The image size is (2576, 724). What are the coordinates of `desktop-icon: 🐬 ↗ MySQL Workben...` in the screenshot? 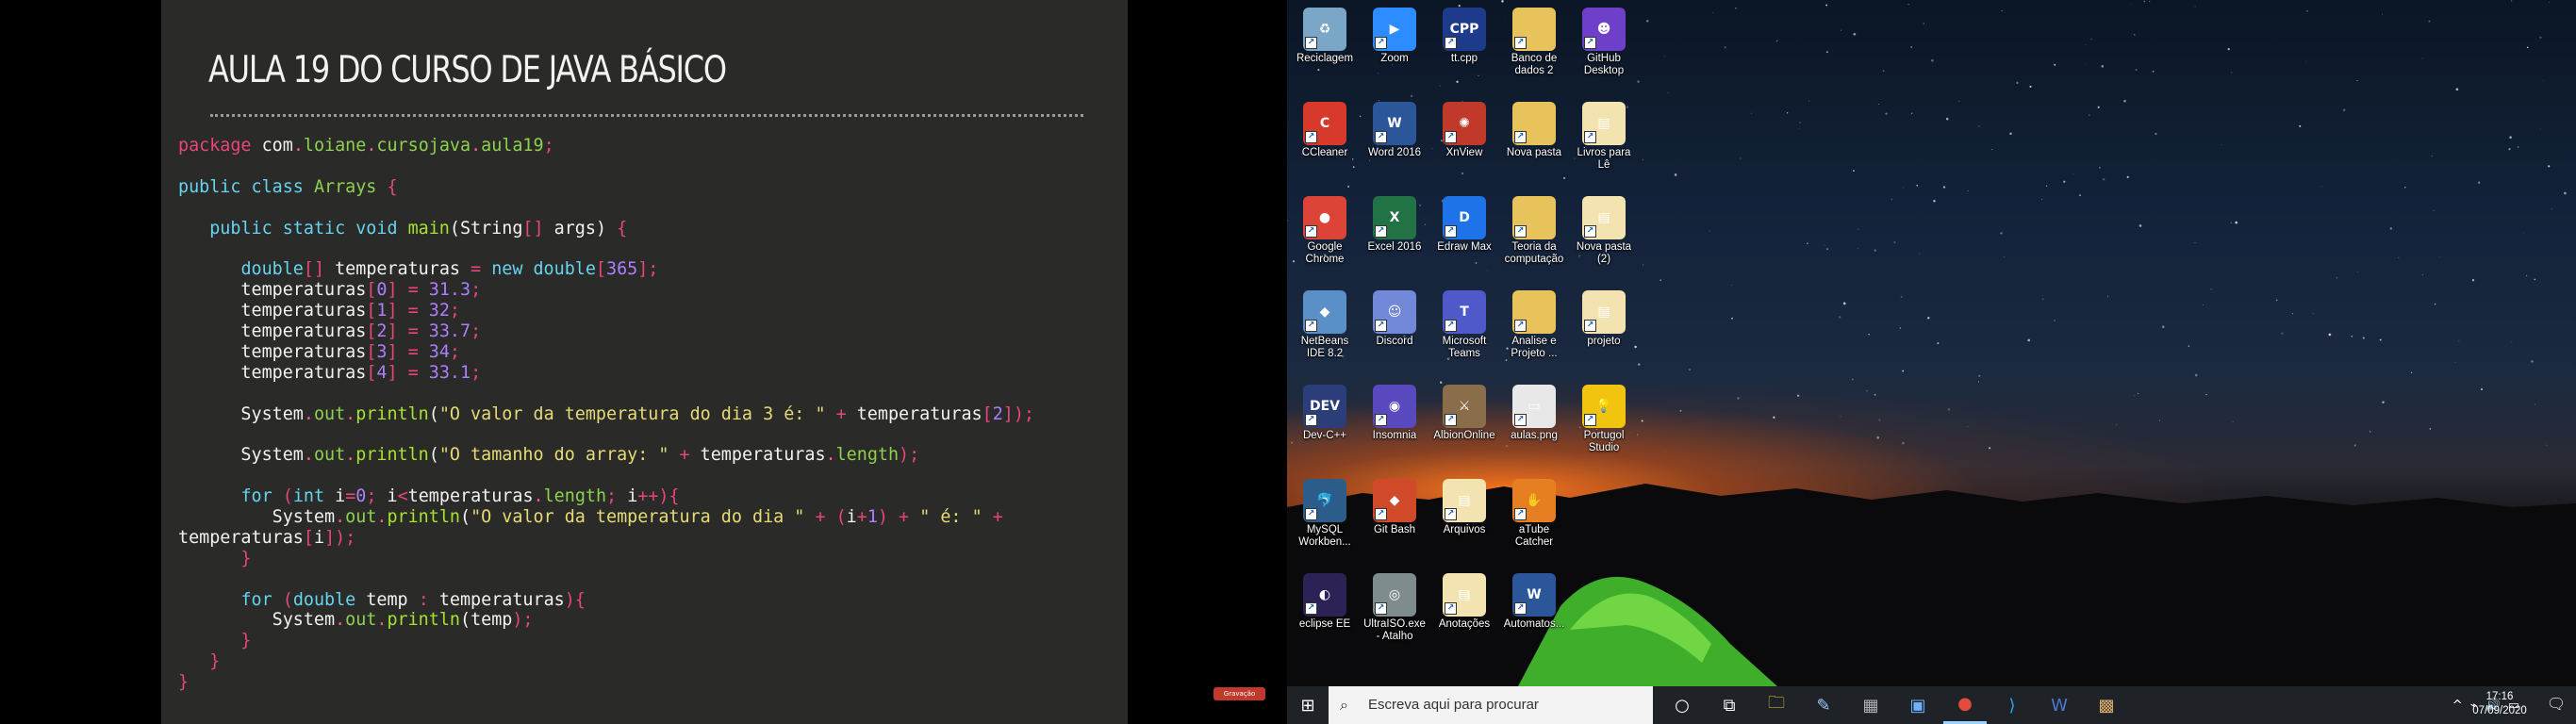 It's located at (1325, 511).